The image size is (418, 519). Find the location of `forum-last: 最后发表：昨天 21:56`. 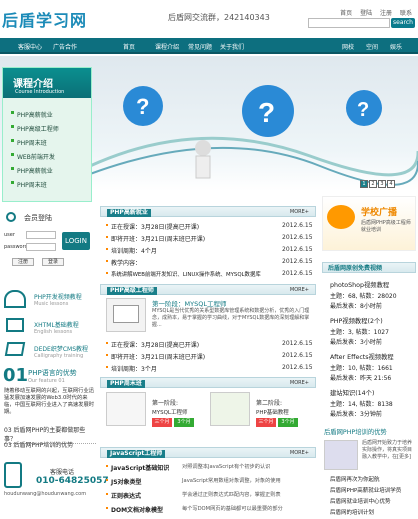

forum-last: 最后发表：昨天 21:56 is located at coordinates (361, 378).